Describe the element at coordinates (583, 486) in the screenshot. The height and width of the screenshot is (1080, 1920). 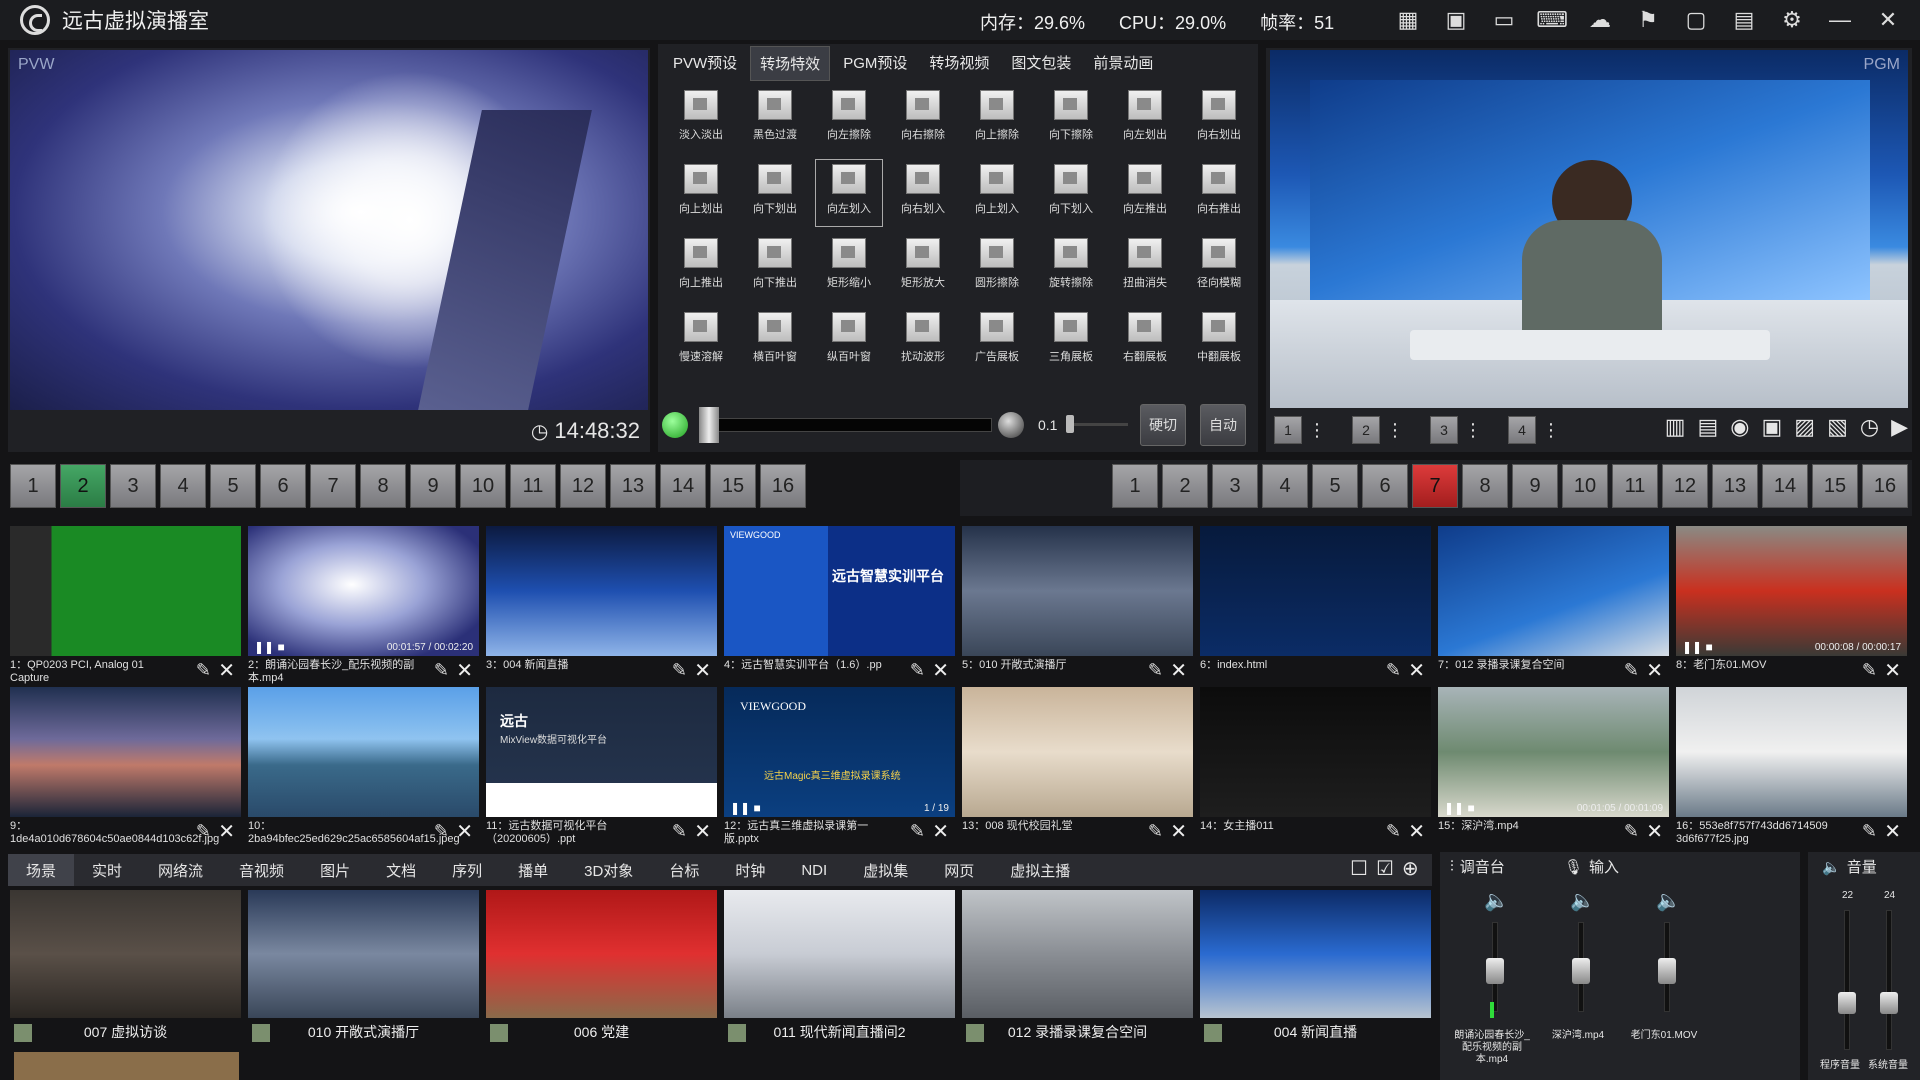
I see `pvw-number-button: 12` at that location.